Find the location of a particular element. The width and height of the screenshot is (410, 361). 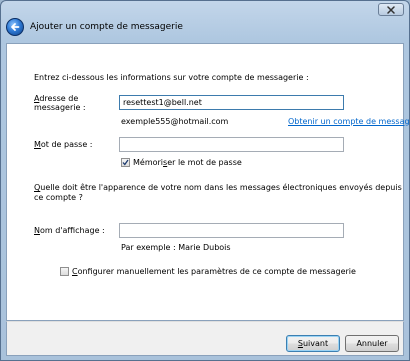

password-field is located at coordinates (231, 144).